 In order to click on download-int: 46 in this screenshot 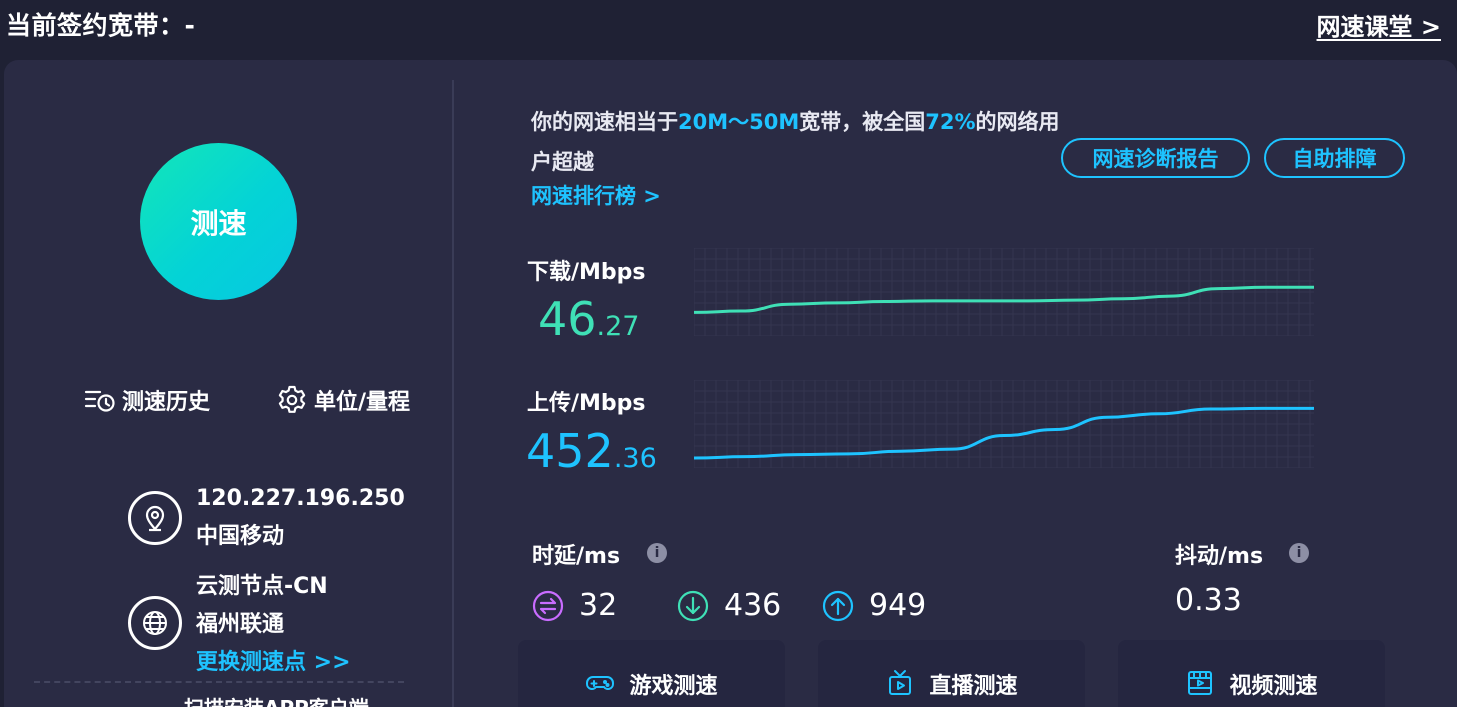, I will do `click(567, 319)`.